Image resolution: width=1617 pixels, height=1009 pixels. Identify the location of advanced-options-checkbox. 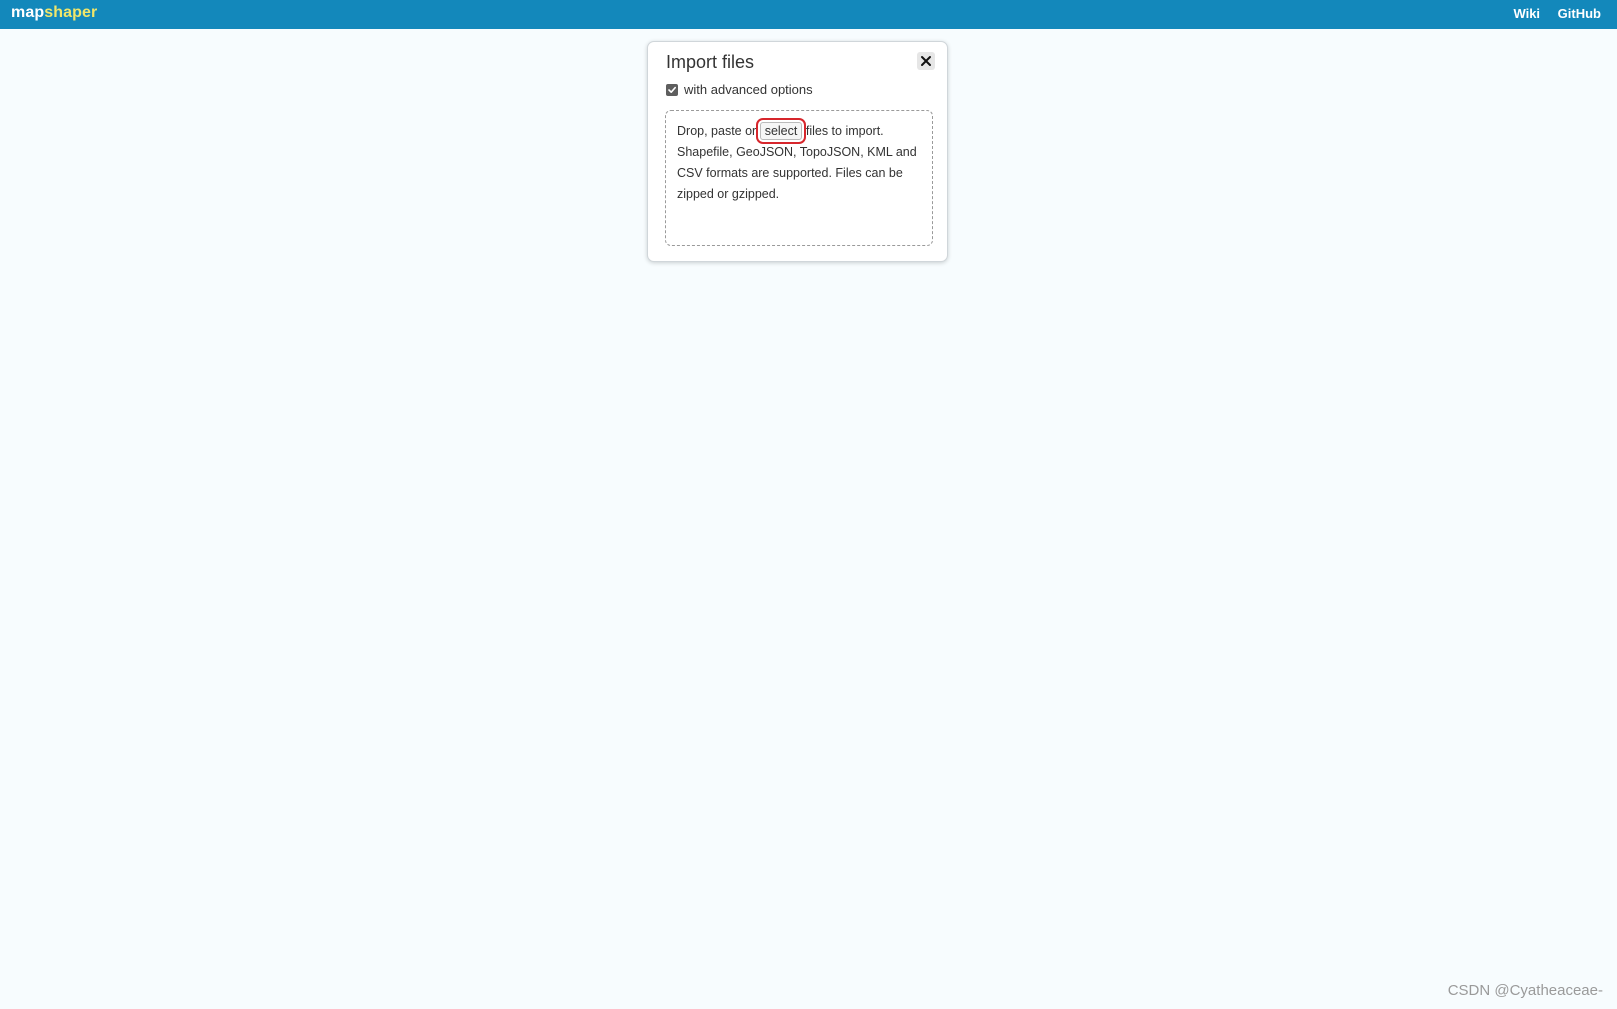
(672, 89).